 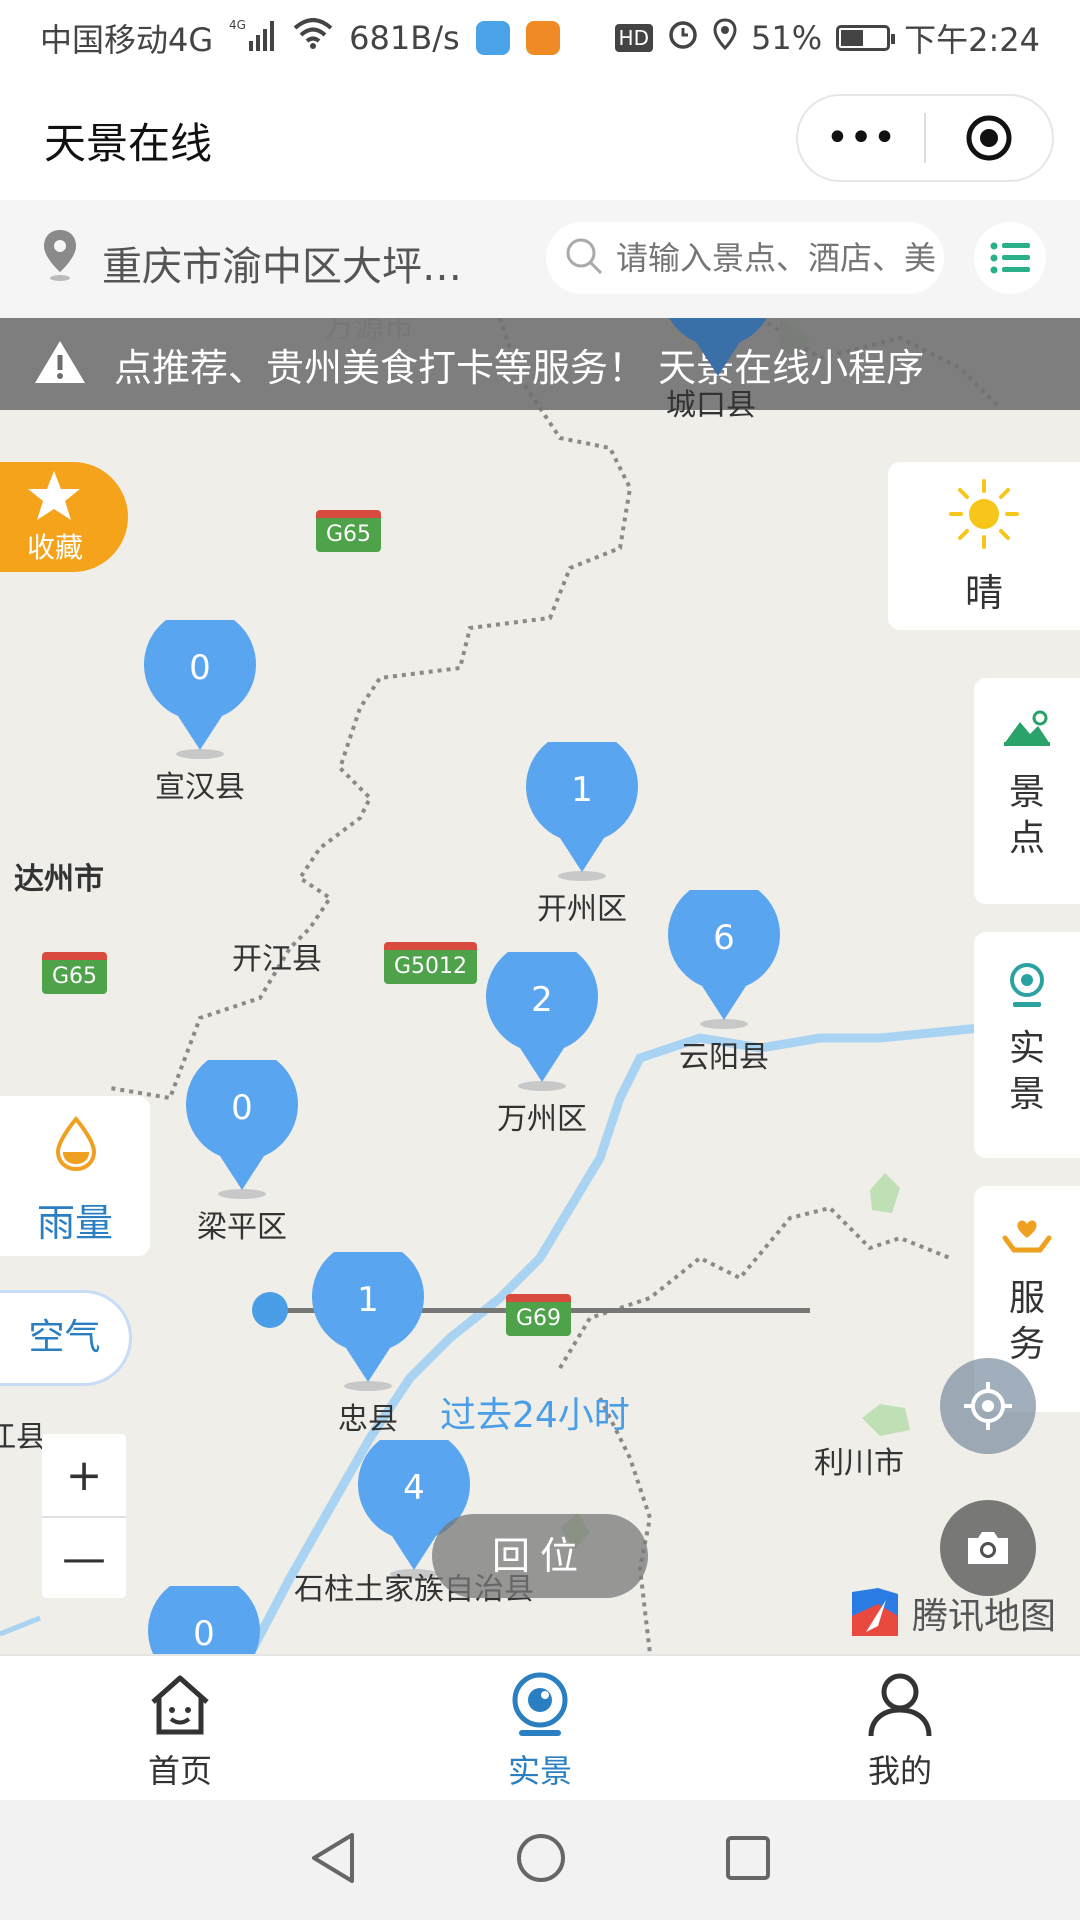 What do you see at coordinates (127, 40) in the screenshot?
I see `carrier-label: 中国移动4G` at bounding box center [127, 40].